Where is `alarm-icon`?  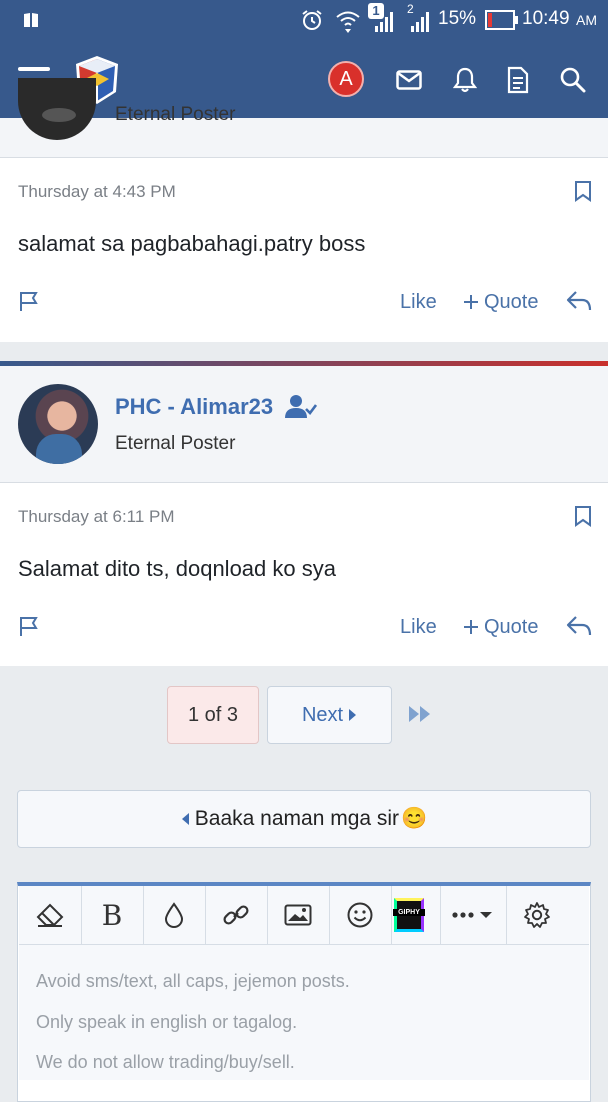 alarm-icon is located at coordinates (312, 20).